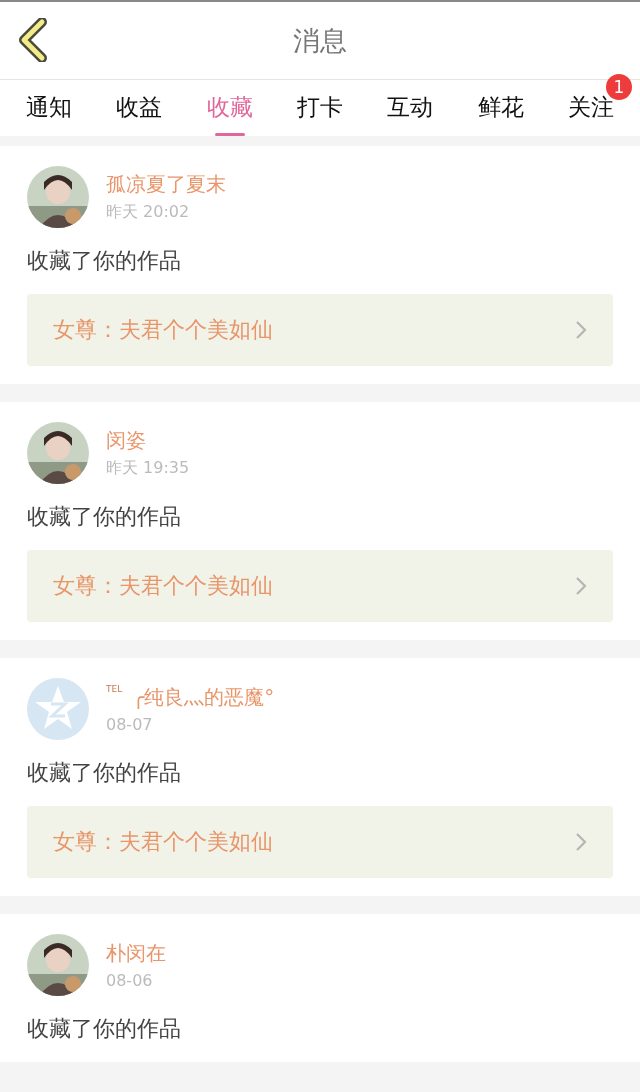 The width and height of the screenshot is (640, 1092). Describe the element at coordinates (130, 980) in the screenshot. I see `timestamp: 08-06` at that location.